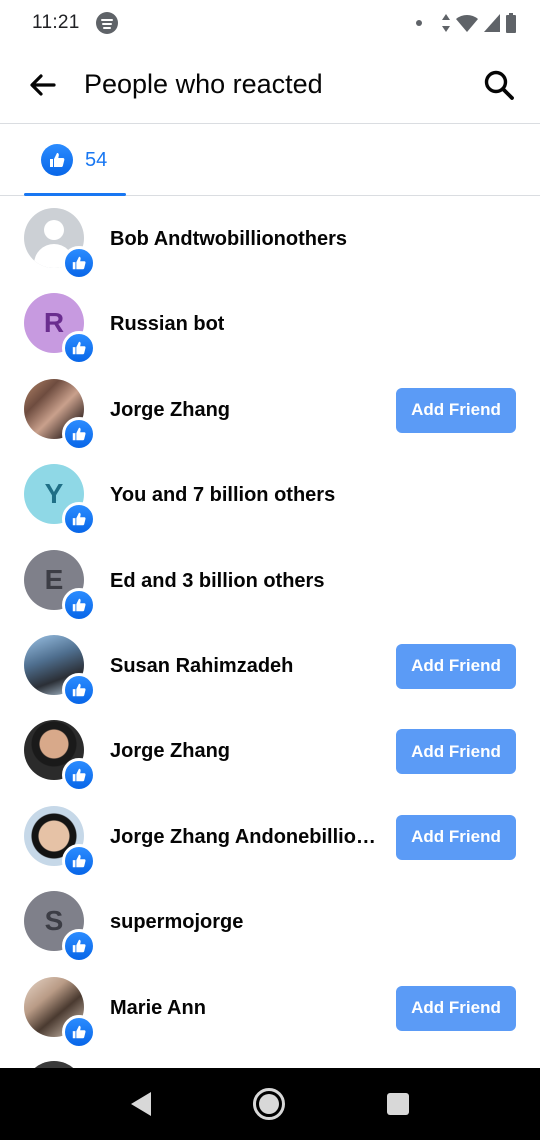 Image resolution: width=540 pixels, height=1140 pixels. What do you see at coordinates (54, 494) in the screenshot?
I see `avatar-initial: Y` at bounding box center [54, 494].